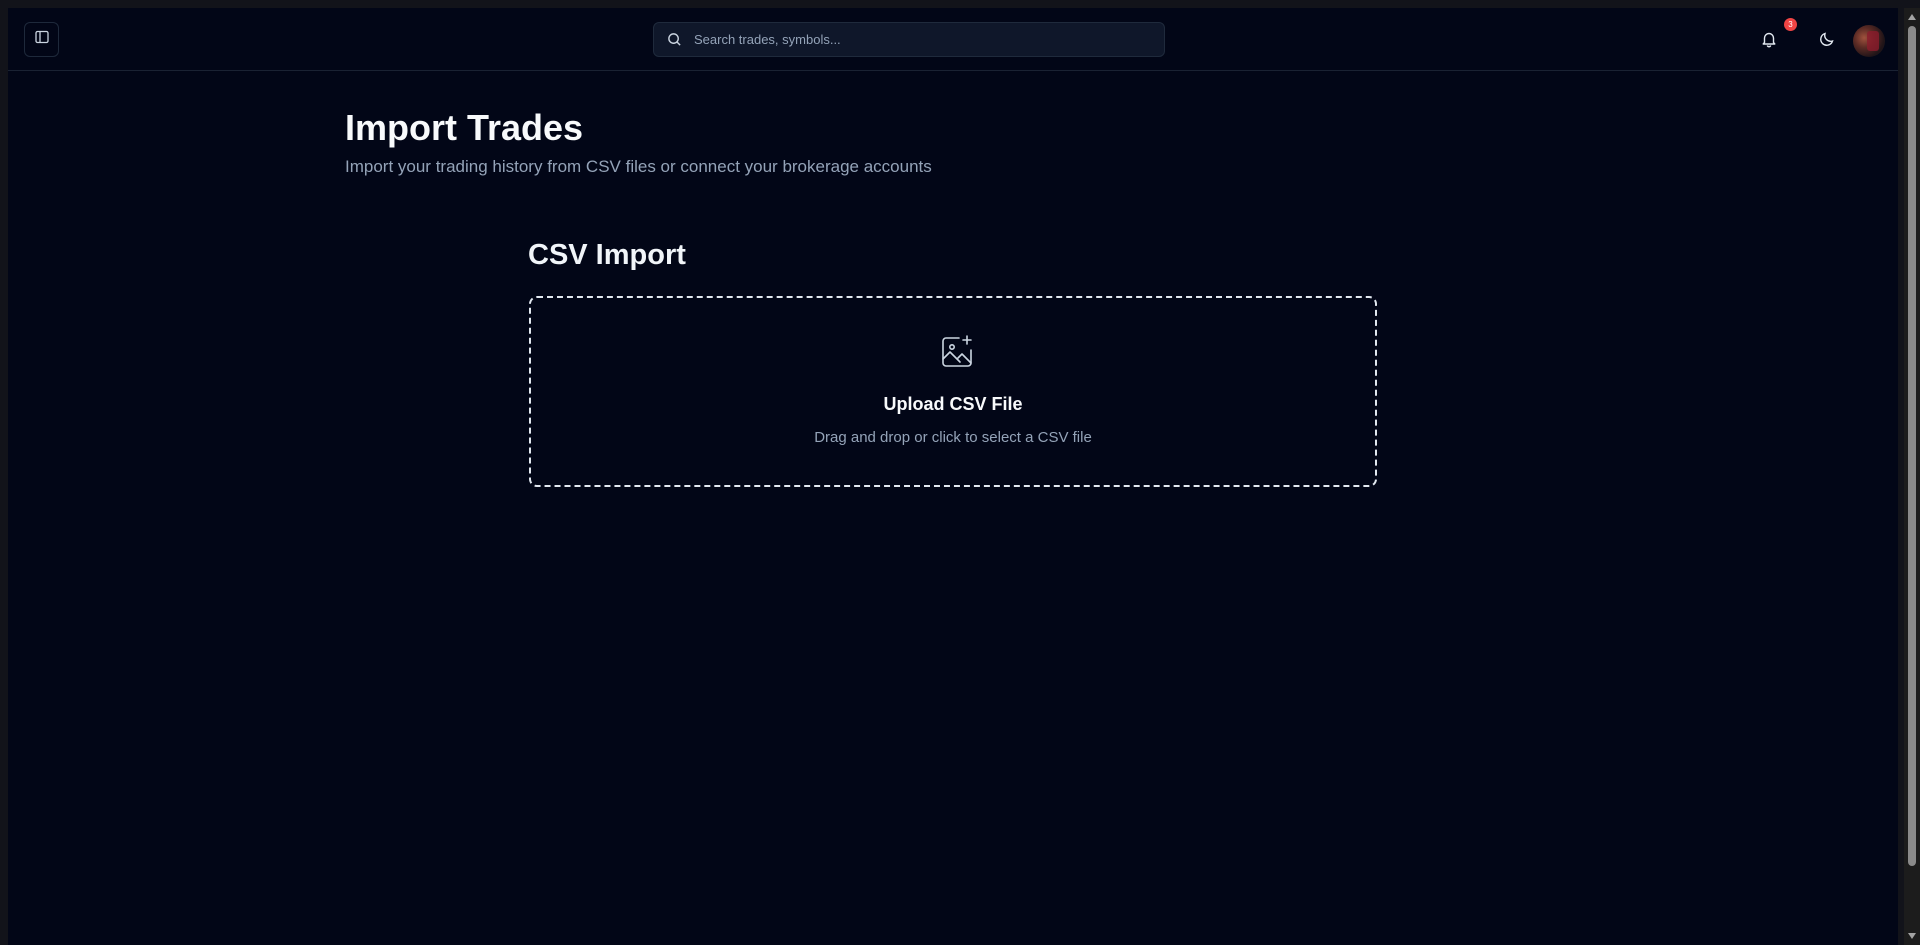 This screenshot has height=945, width=1920. What do you see at coordinates (607, 255) in the screenshot?
I see `csv-import-heading: CSV Import` at bounding box center [607, 255].